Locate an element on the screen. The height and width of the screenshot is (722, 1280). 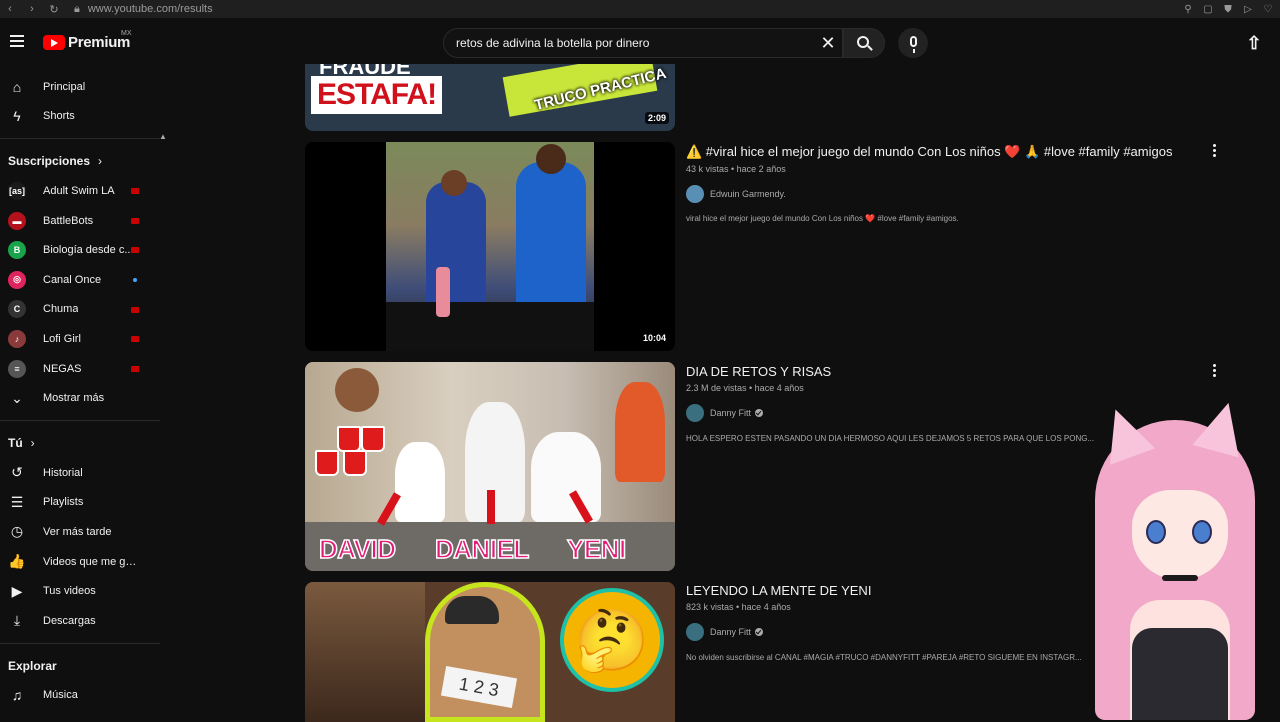
sidebar-subscription-item: ♪ Lofi Girl is located at coordinates (80, 339).